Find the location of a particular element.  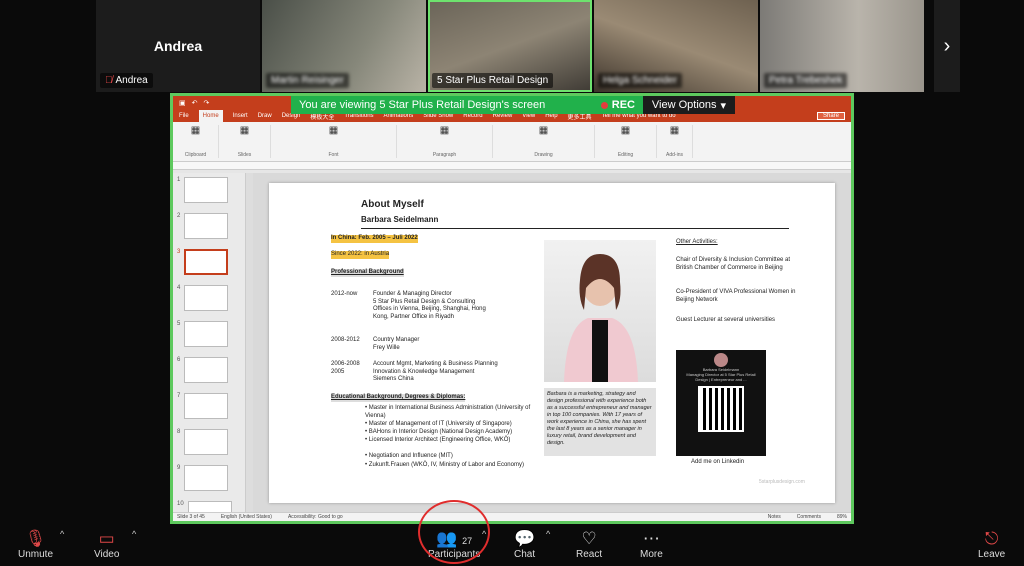

rec-dot-icon is located at coordinates (604, 105).